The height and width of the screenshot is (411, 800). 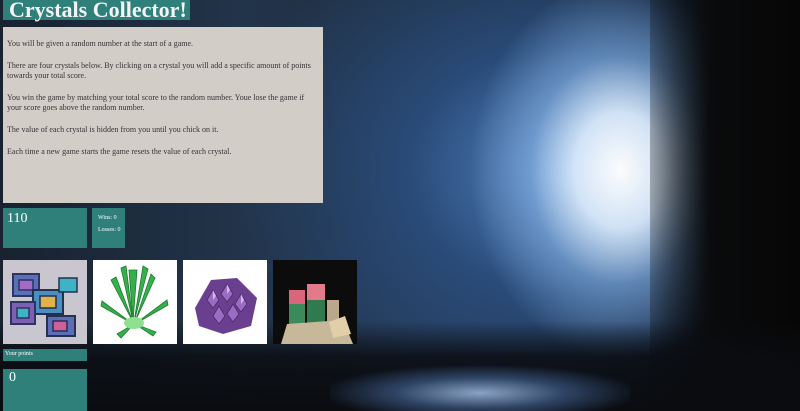 I want to click on random-number-display: 110, so click(x=45, y=228).